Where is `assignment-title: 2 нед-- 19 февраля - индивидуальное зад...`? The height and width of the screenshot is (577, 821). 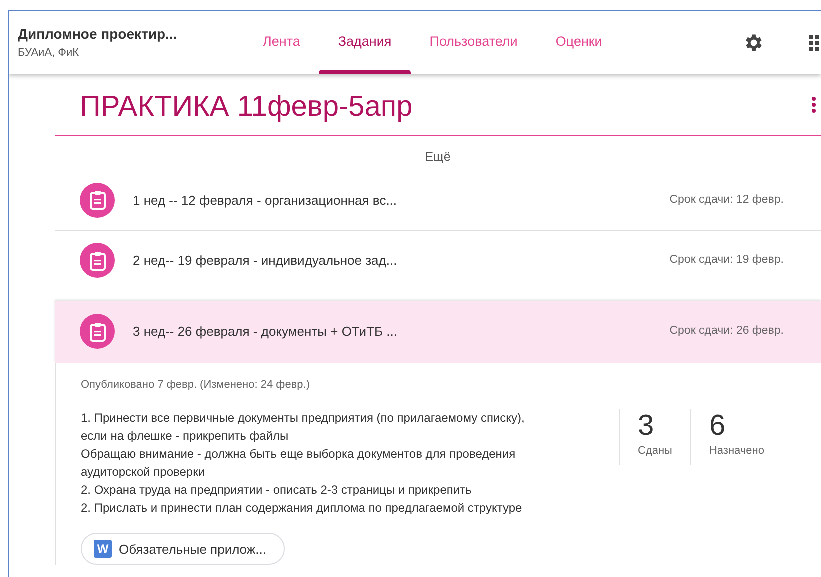 assignment-title: 2 нед-- 19 февраля - индивидуальное зад... is located at coordinates (265, 261).